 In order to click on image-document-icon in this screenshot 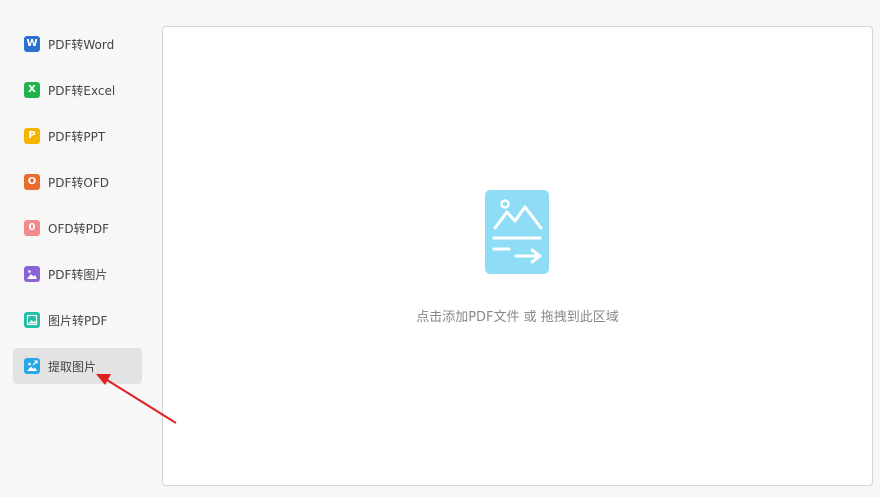, I will do `click(517, 232)`.